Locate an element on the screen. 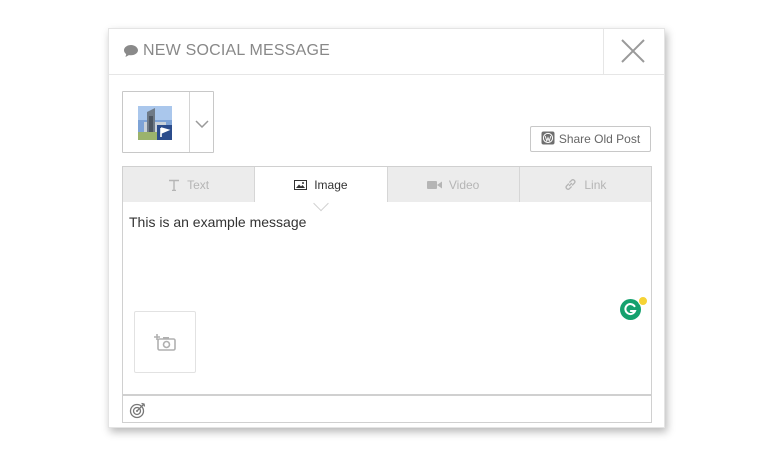 This screenshot has width=770, height=462. tab-image: Image is located at coordinates (321, 189).